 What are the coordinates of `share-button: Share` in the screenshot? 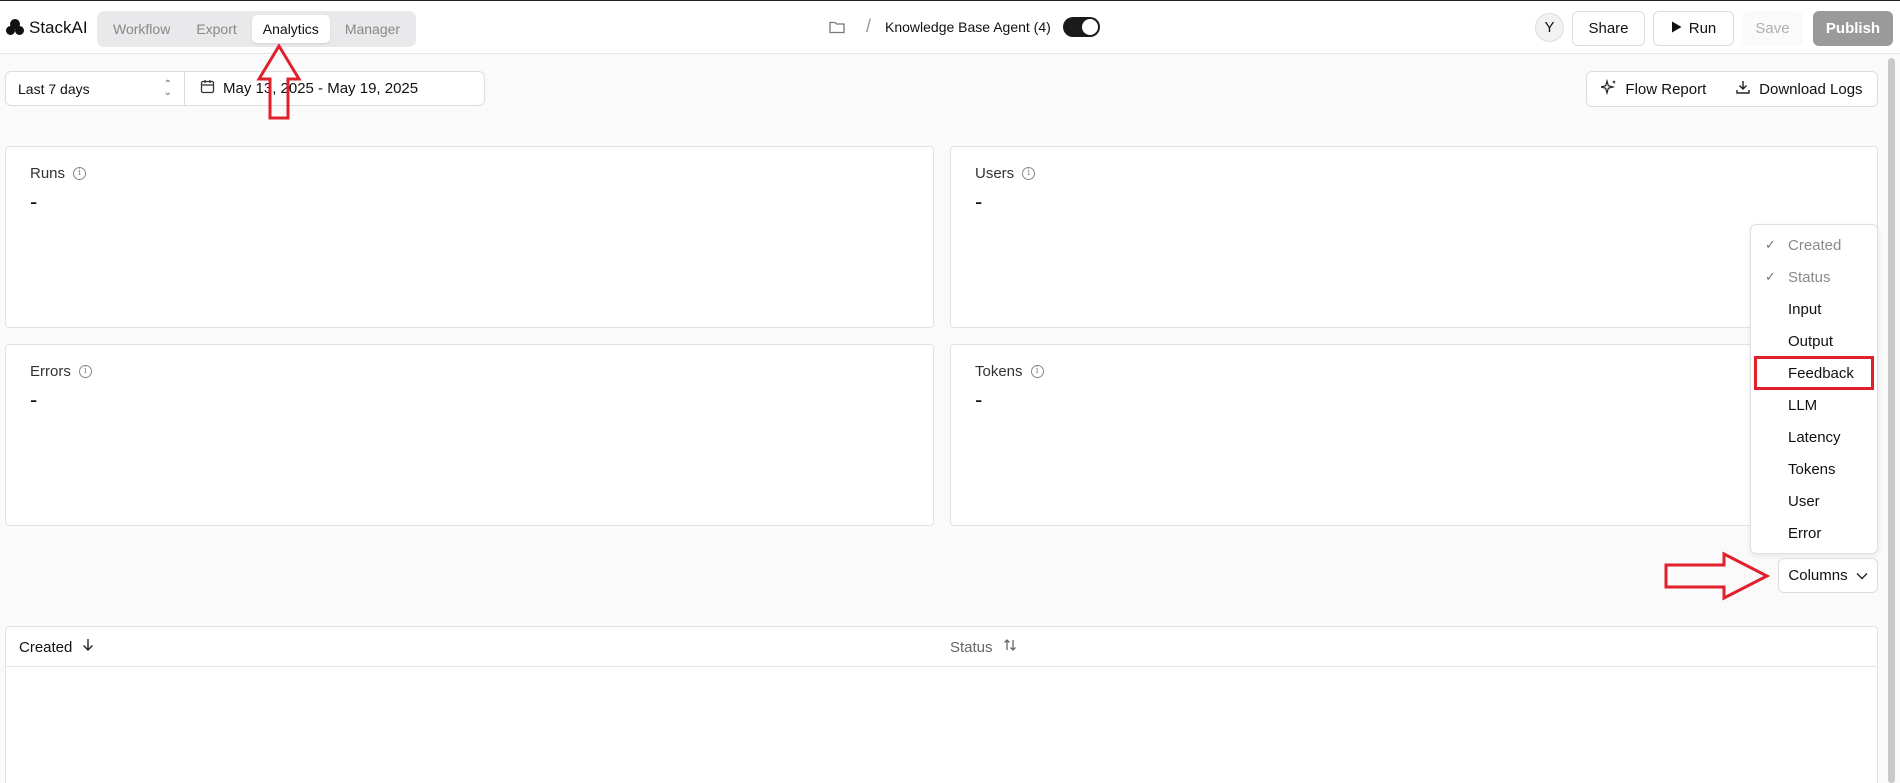 It's located at (1608, 28).